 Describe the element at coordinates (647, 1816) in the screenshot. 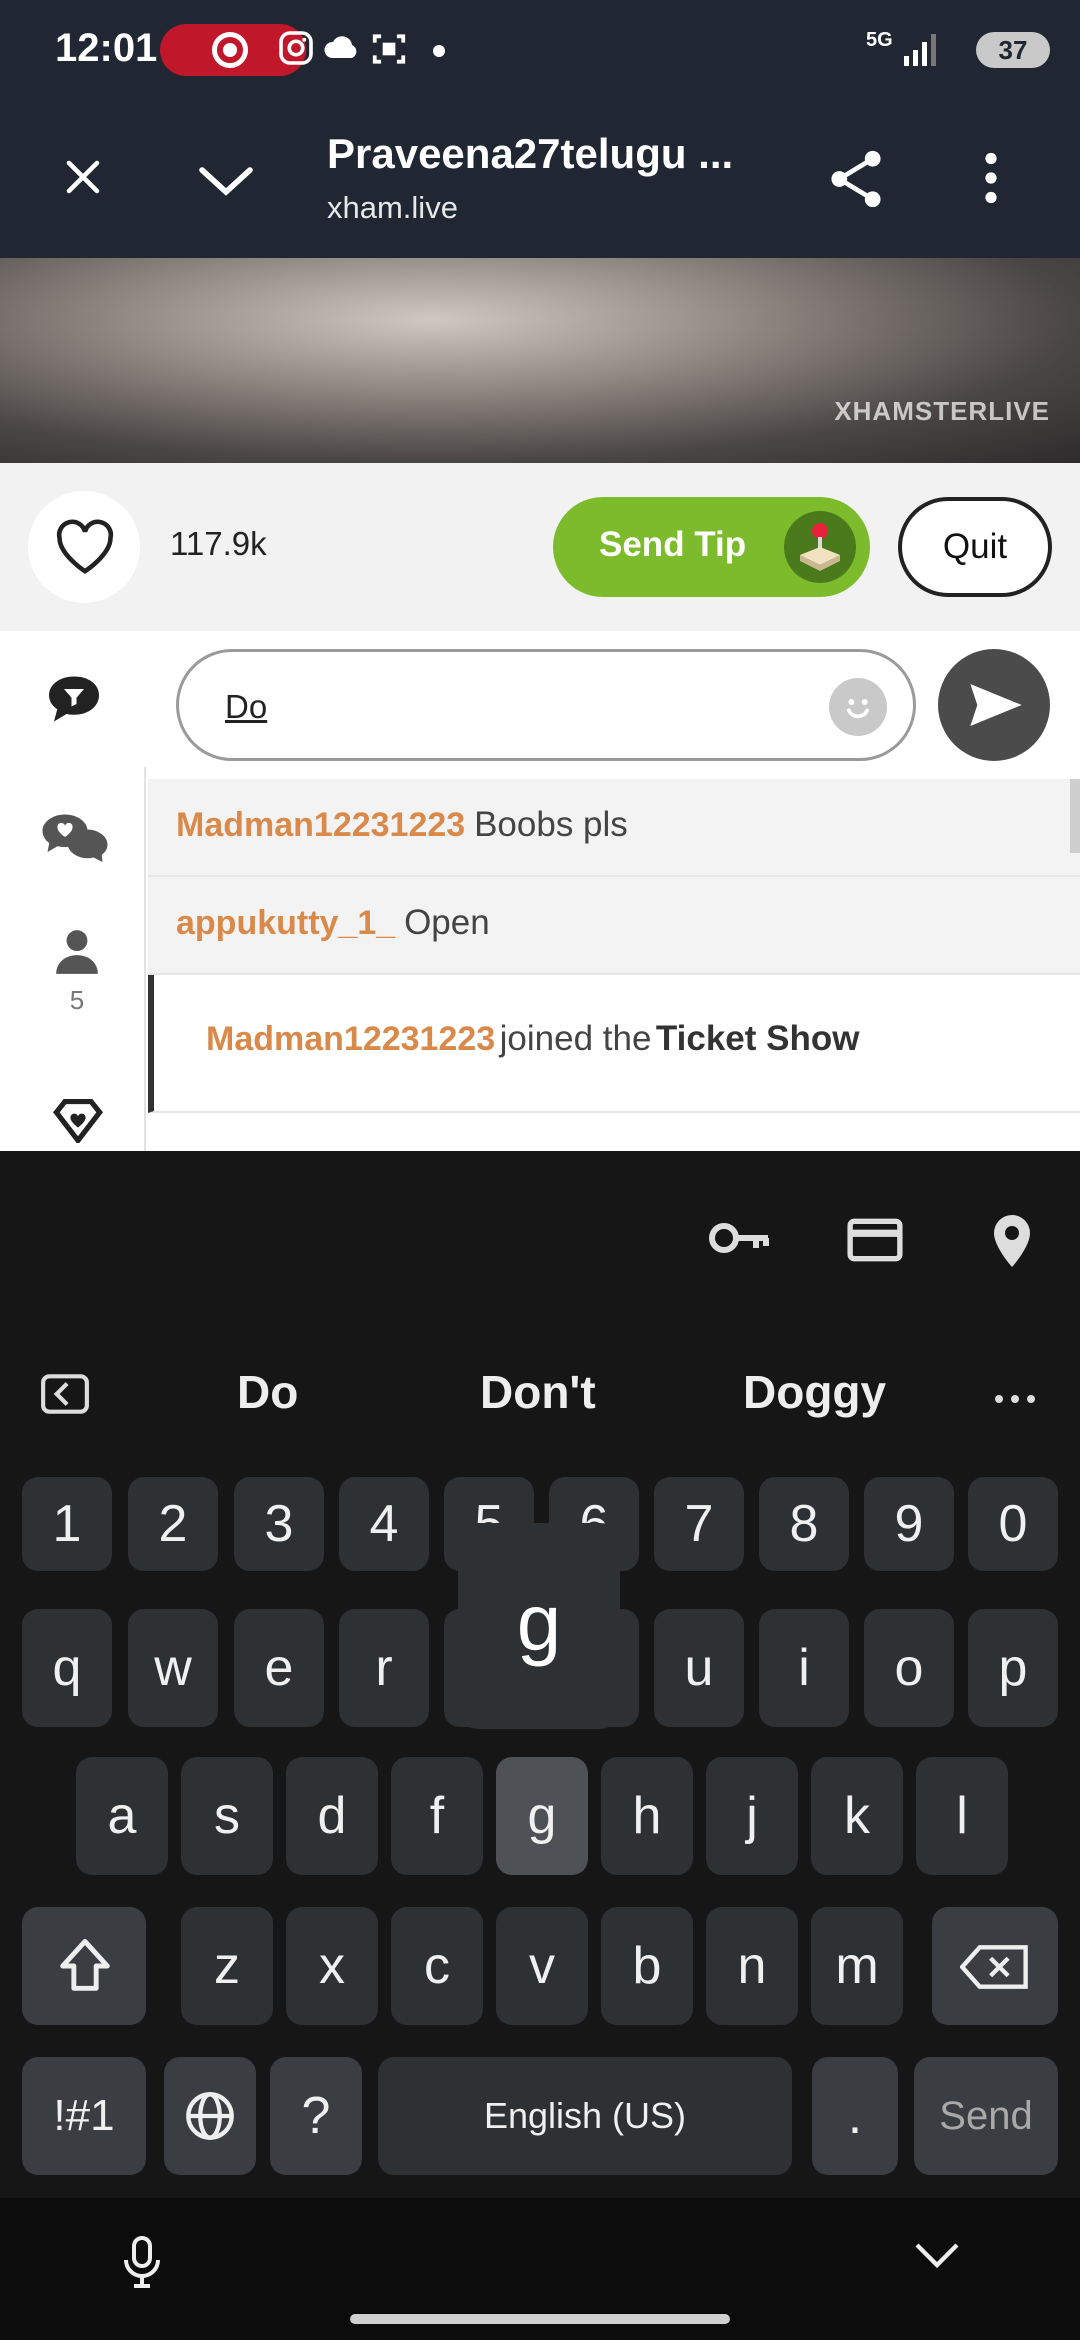

I see `key-h: h` at that location.